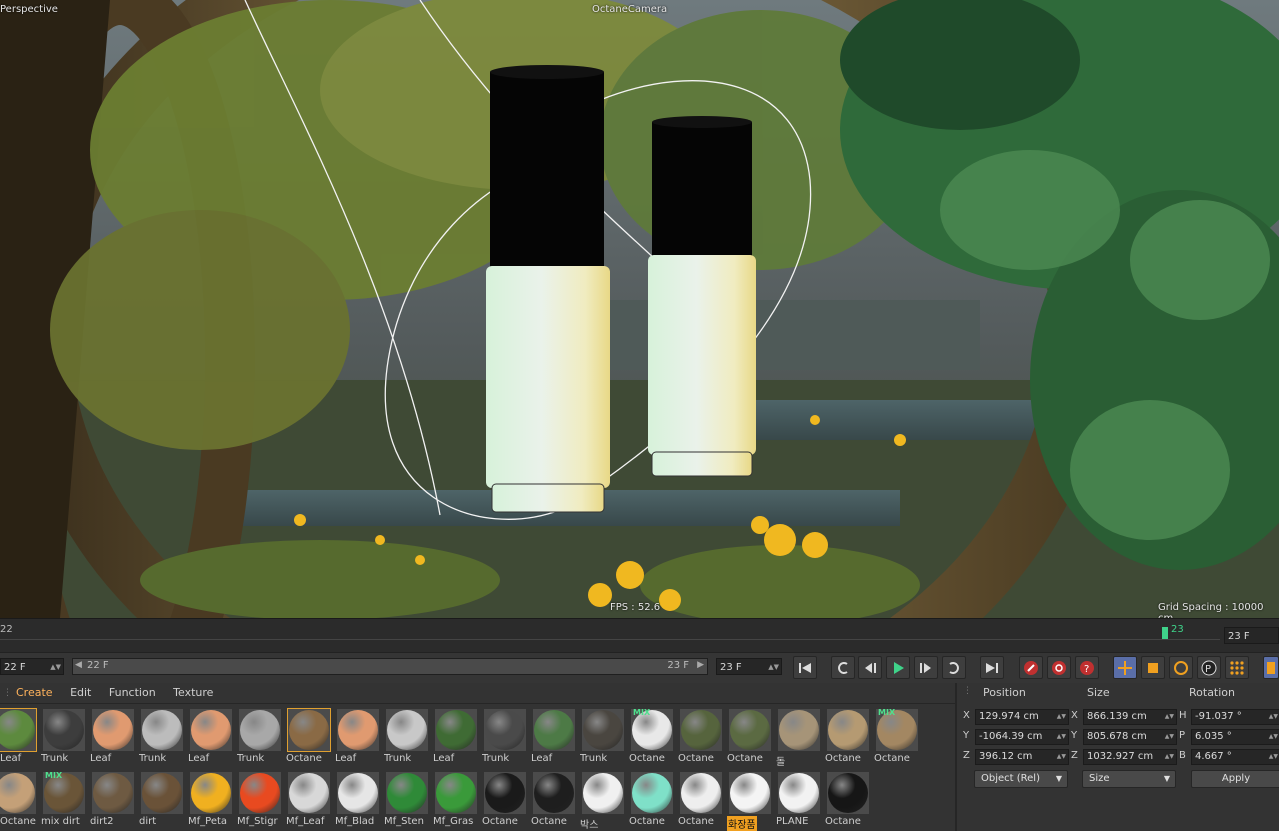 This screenshot has width=1279, height=831. I want to click on grid-dots-button, so click(1237, 667).